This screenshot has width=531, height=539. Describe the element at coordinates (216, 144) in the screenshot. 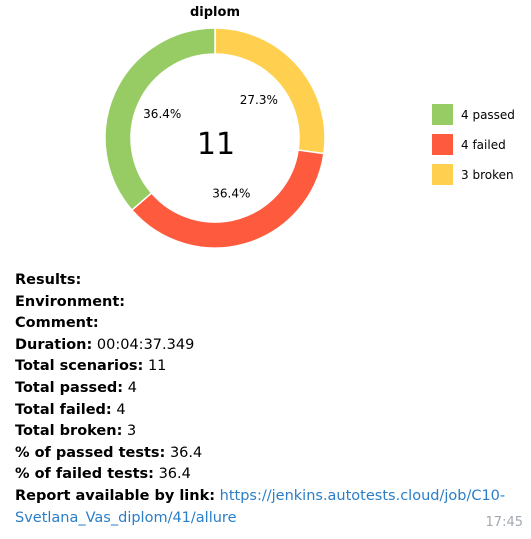

I see `chart-center-total: 11` at that location.